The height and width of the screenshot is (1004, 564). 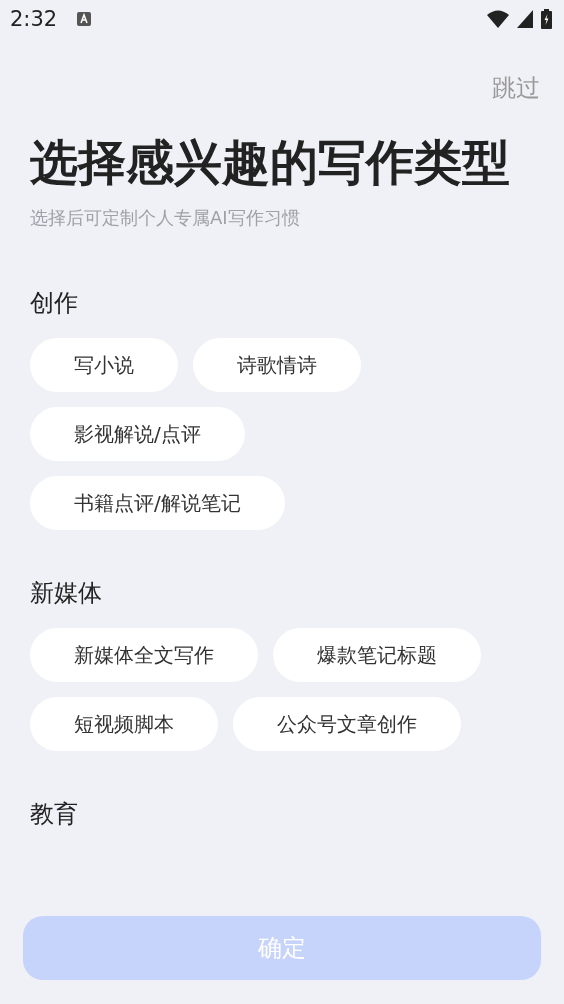 I want to click on page-title: 选择感兴趣的写作类型, so click(x=270, y=162).